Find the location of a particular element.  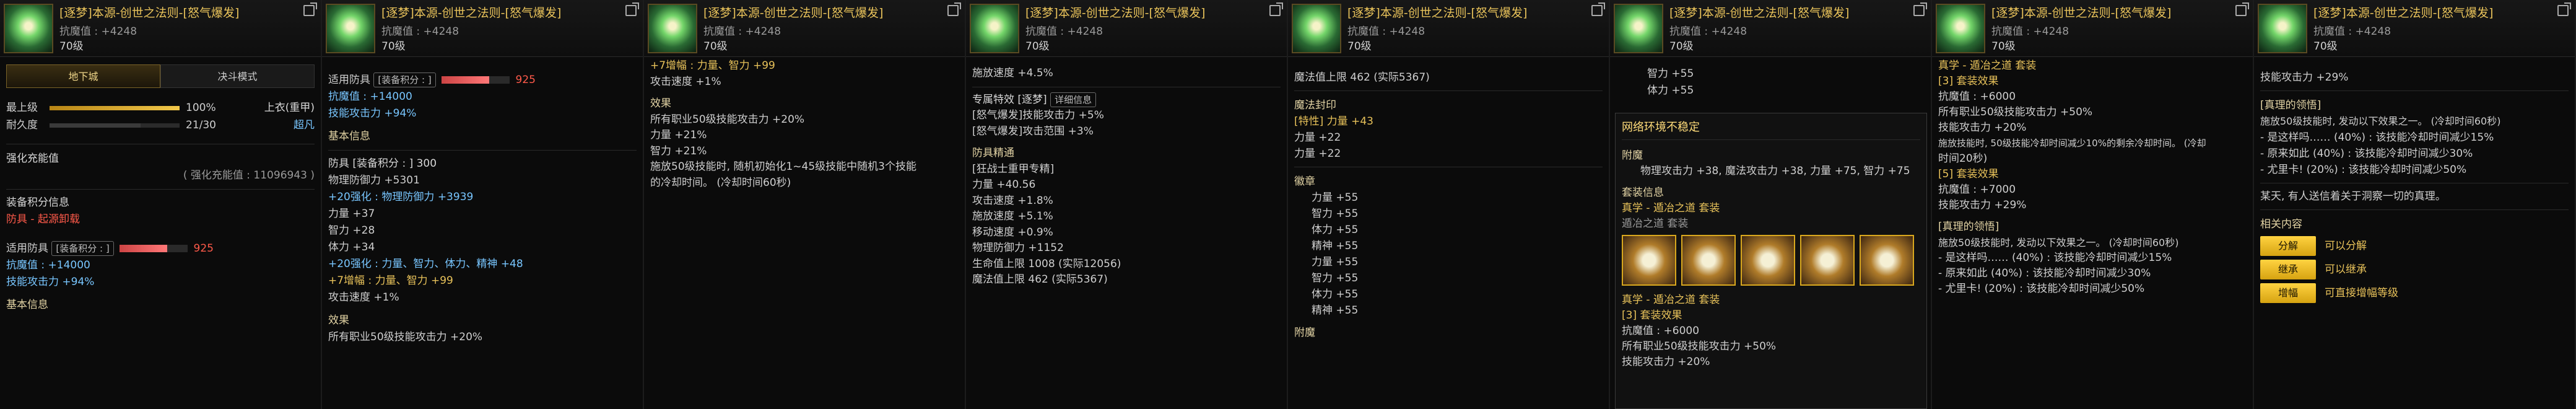

stat-line: [怒气爆发]技能攻击力 +5% is located at coordinates (1038, 115).